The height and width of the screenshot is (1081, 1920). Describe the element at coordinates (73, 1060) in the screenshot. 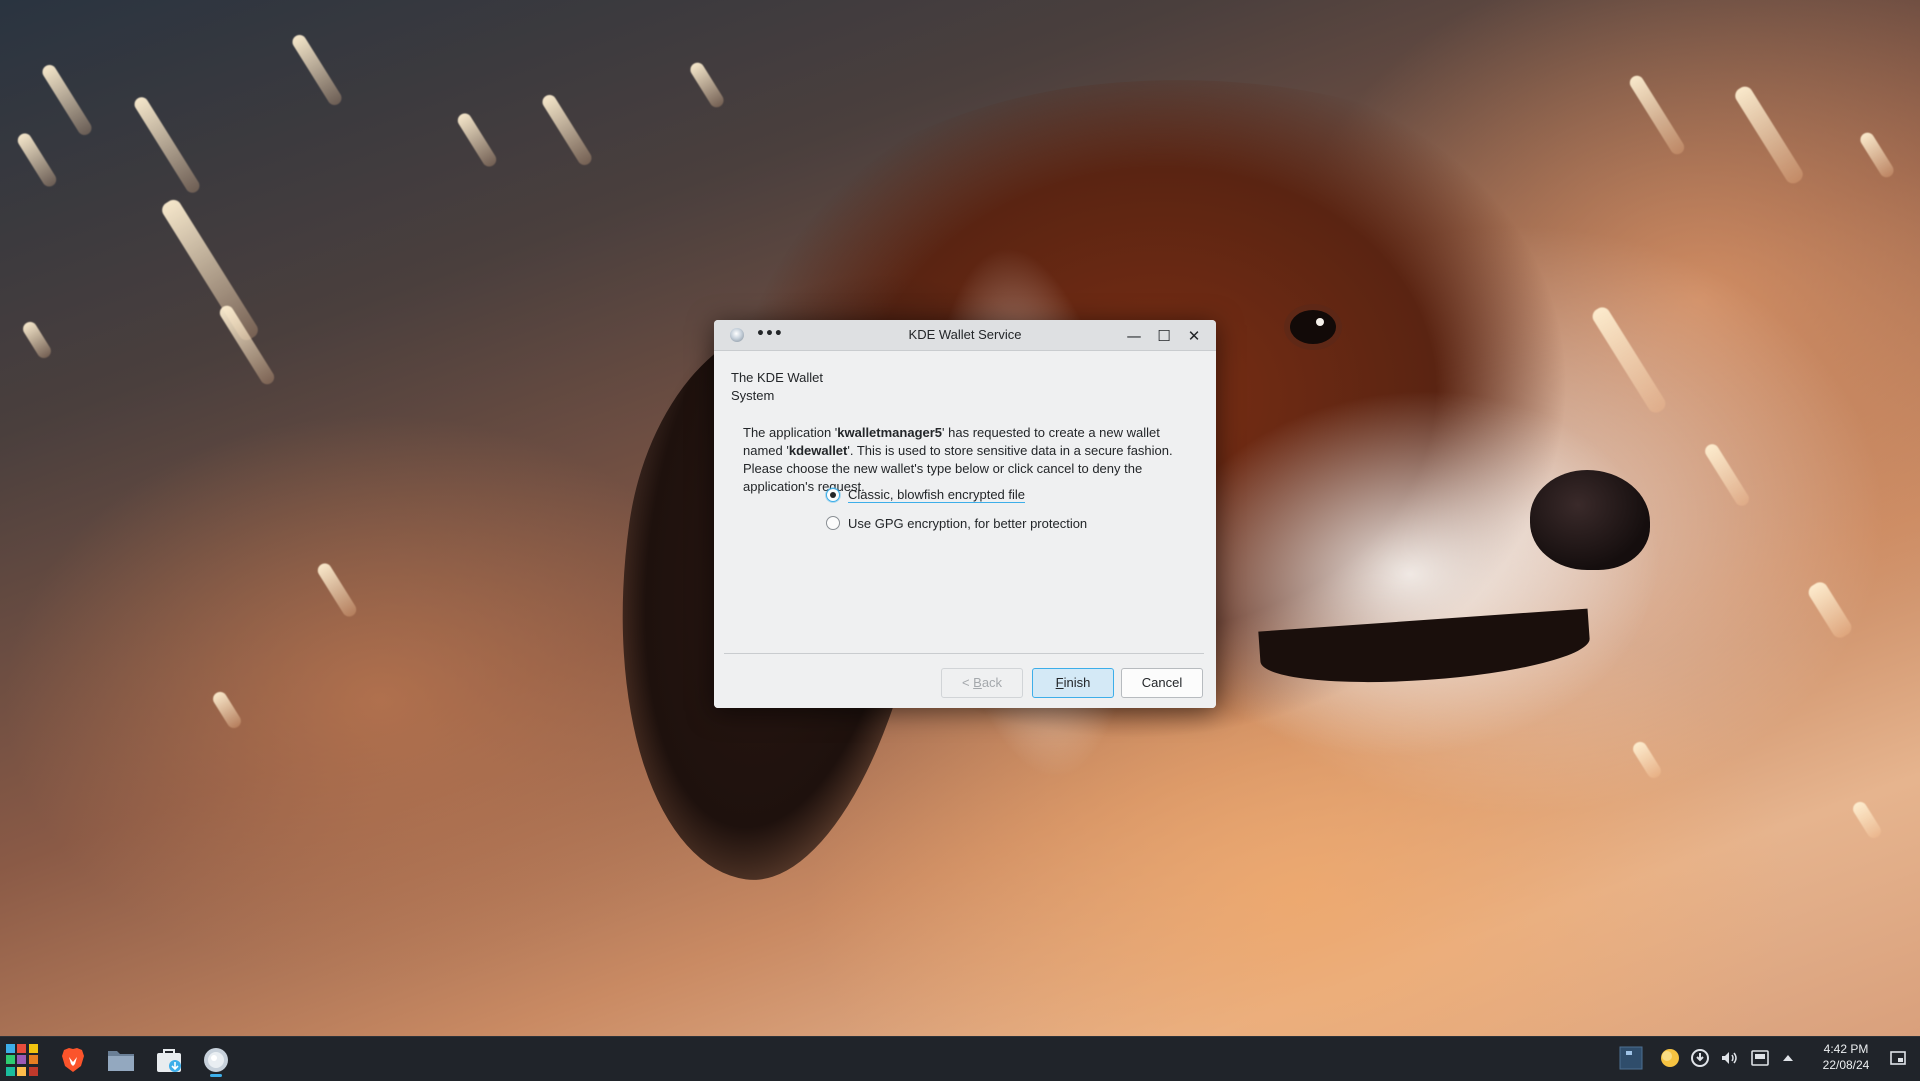

I see `brave-browser-icon` at that location.